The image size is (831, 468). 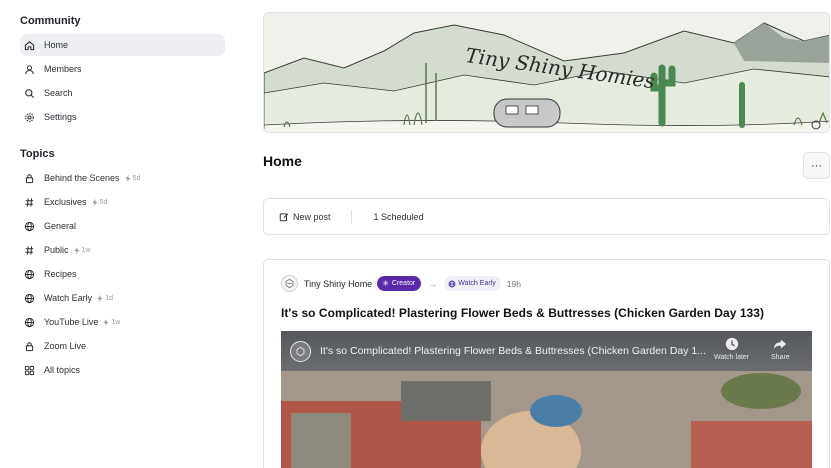 What do you see at coordinates (546, 216) in the screenshot?
I see `compose-bar: New post 1 Scheduled` at bounding box center [546, 216].